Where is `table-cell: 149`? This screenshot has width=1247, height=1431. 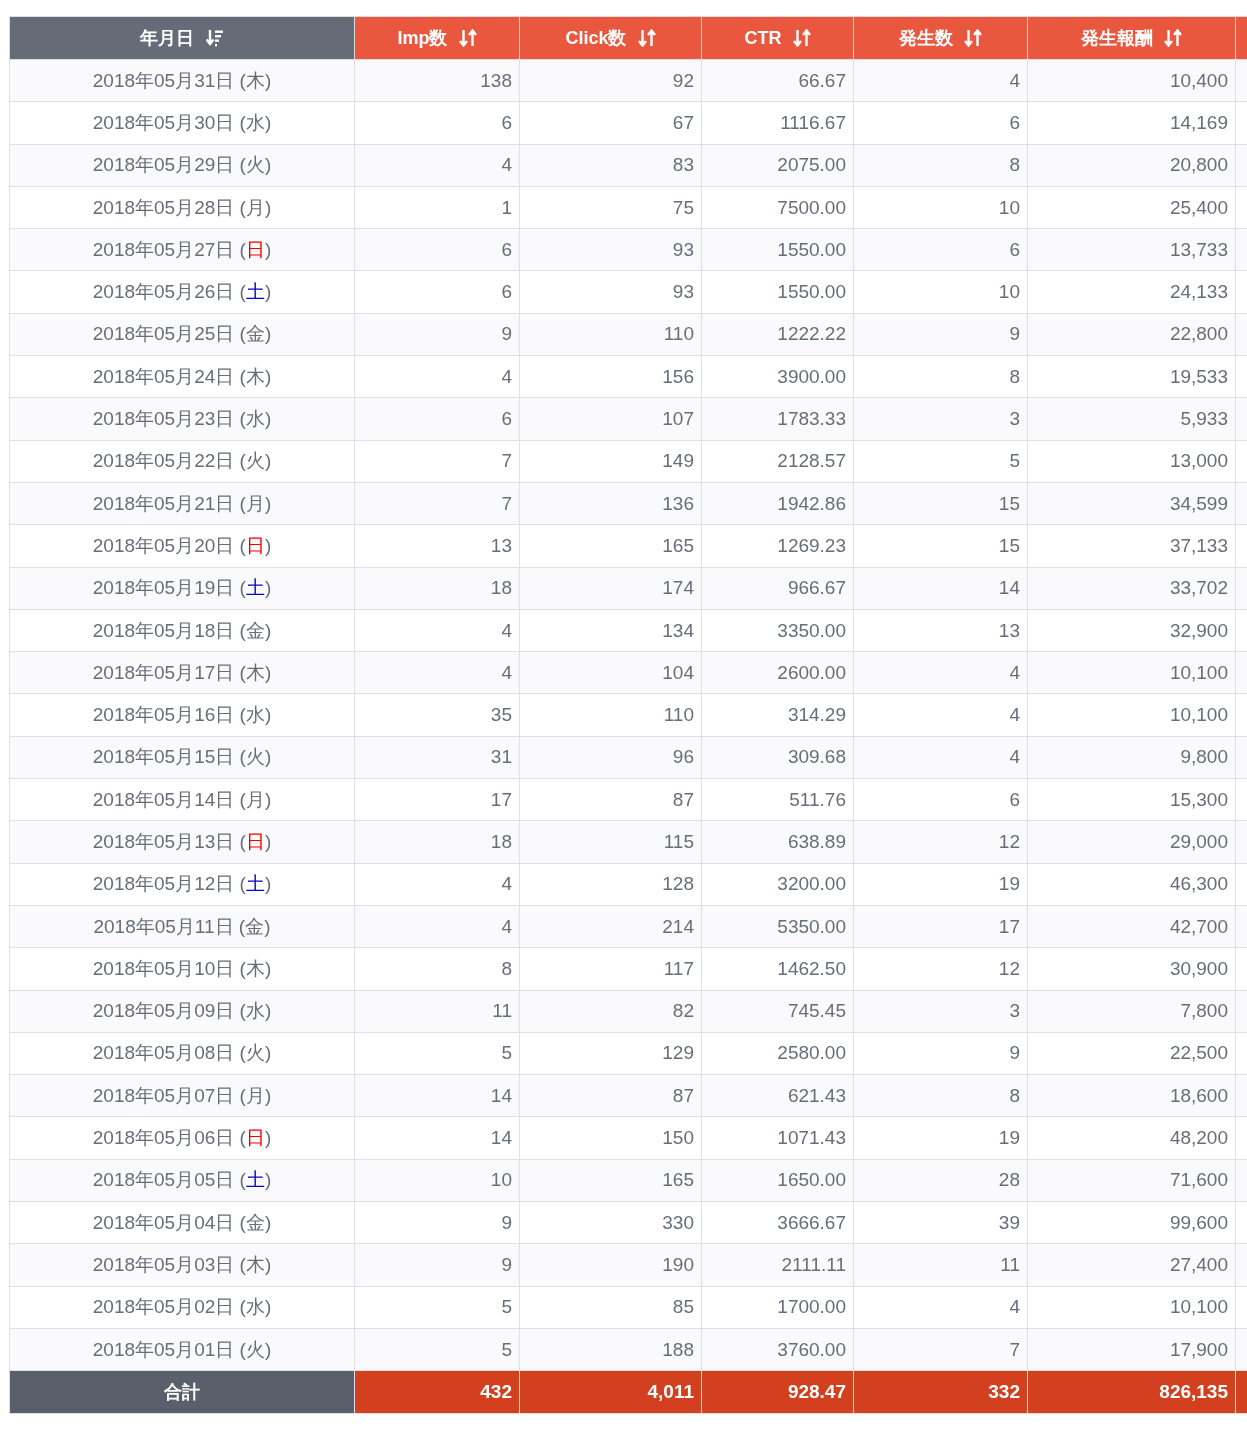 table-cell: 149 is located at coordinates (610, 461).